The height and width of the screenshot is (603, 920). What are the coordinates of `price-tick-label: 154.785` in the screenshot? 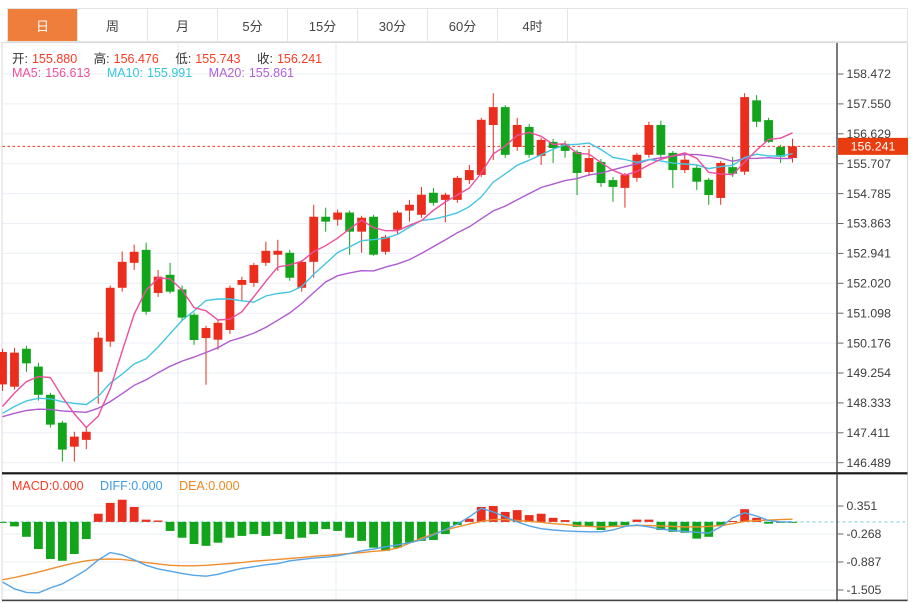 It's located at (869, 194).